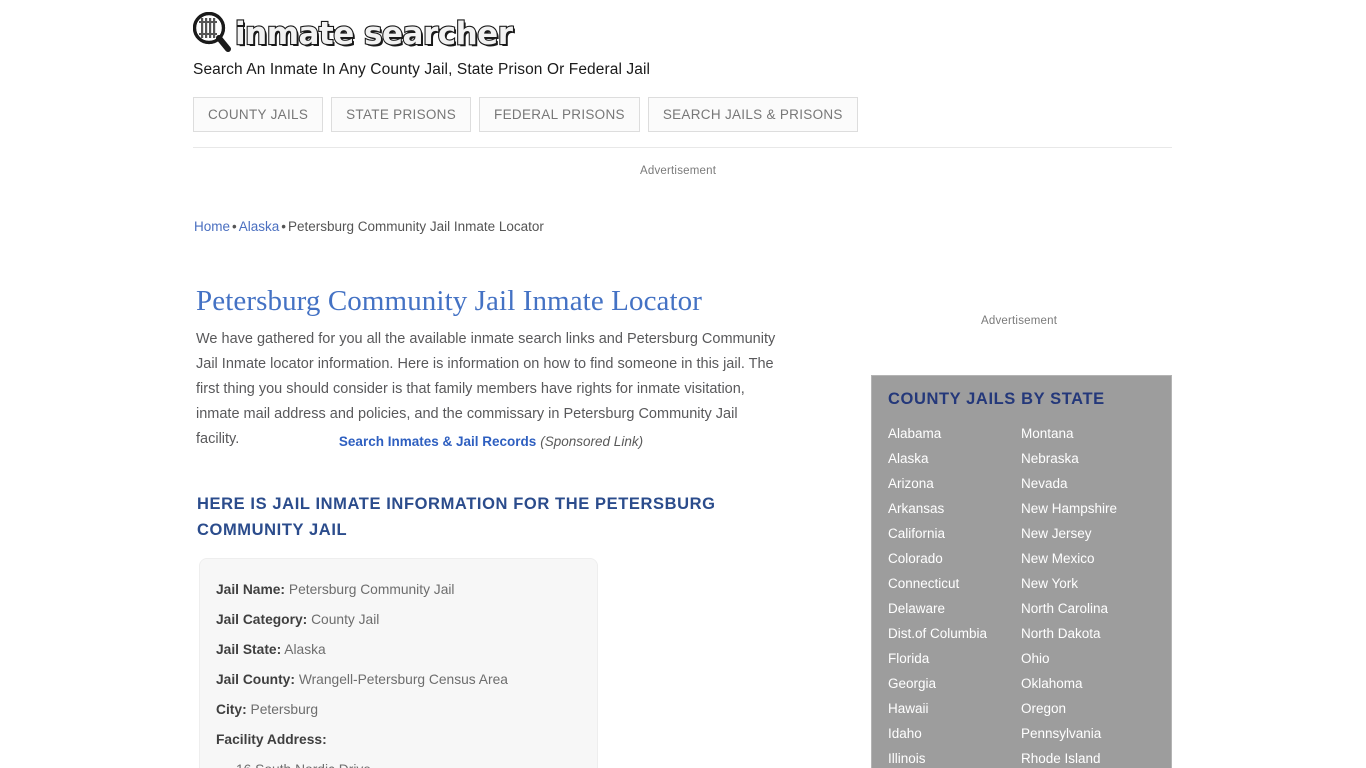 Image resolution: width=1366 pixels, height=768 pixels. What do you see at coordinates (305, 649) in the screenshot?
I see `info-value: Alaska` at bounding box center [305, 649].